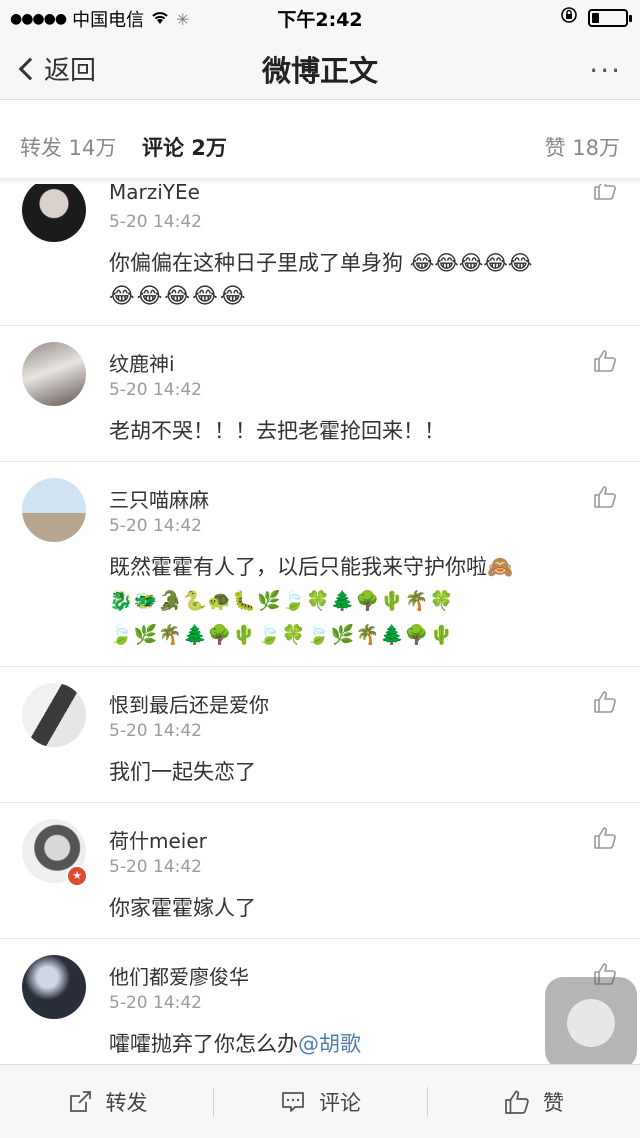  I want to click on more-options-icon: ···, so click(605, 70).